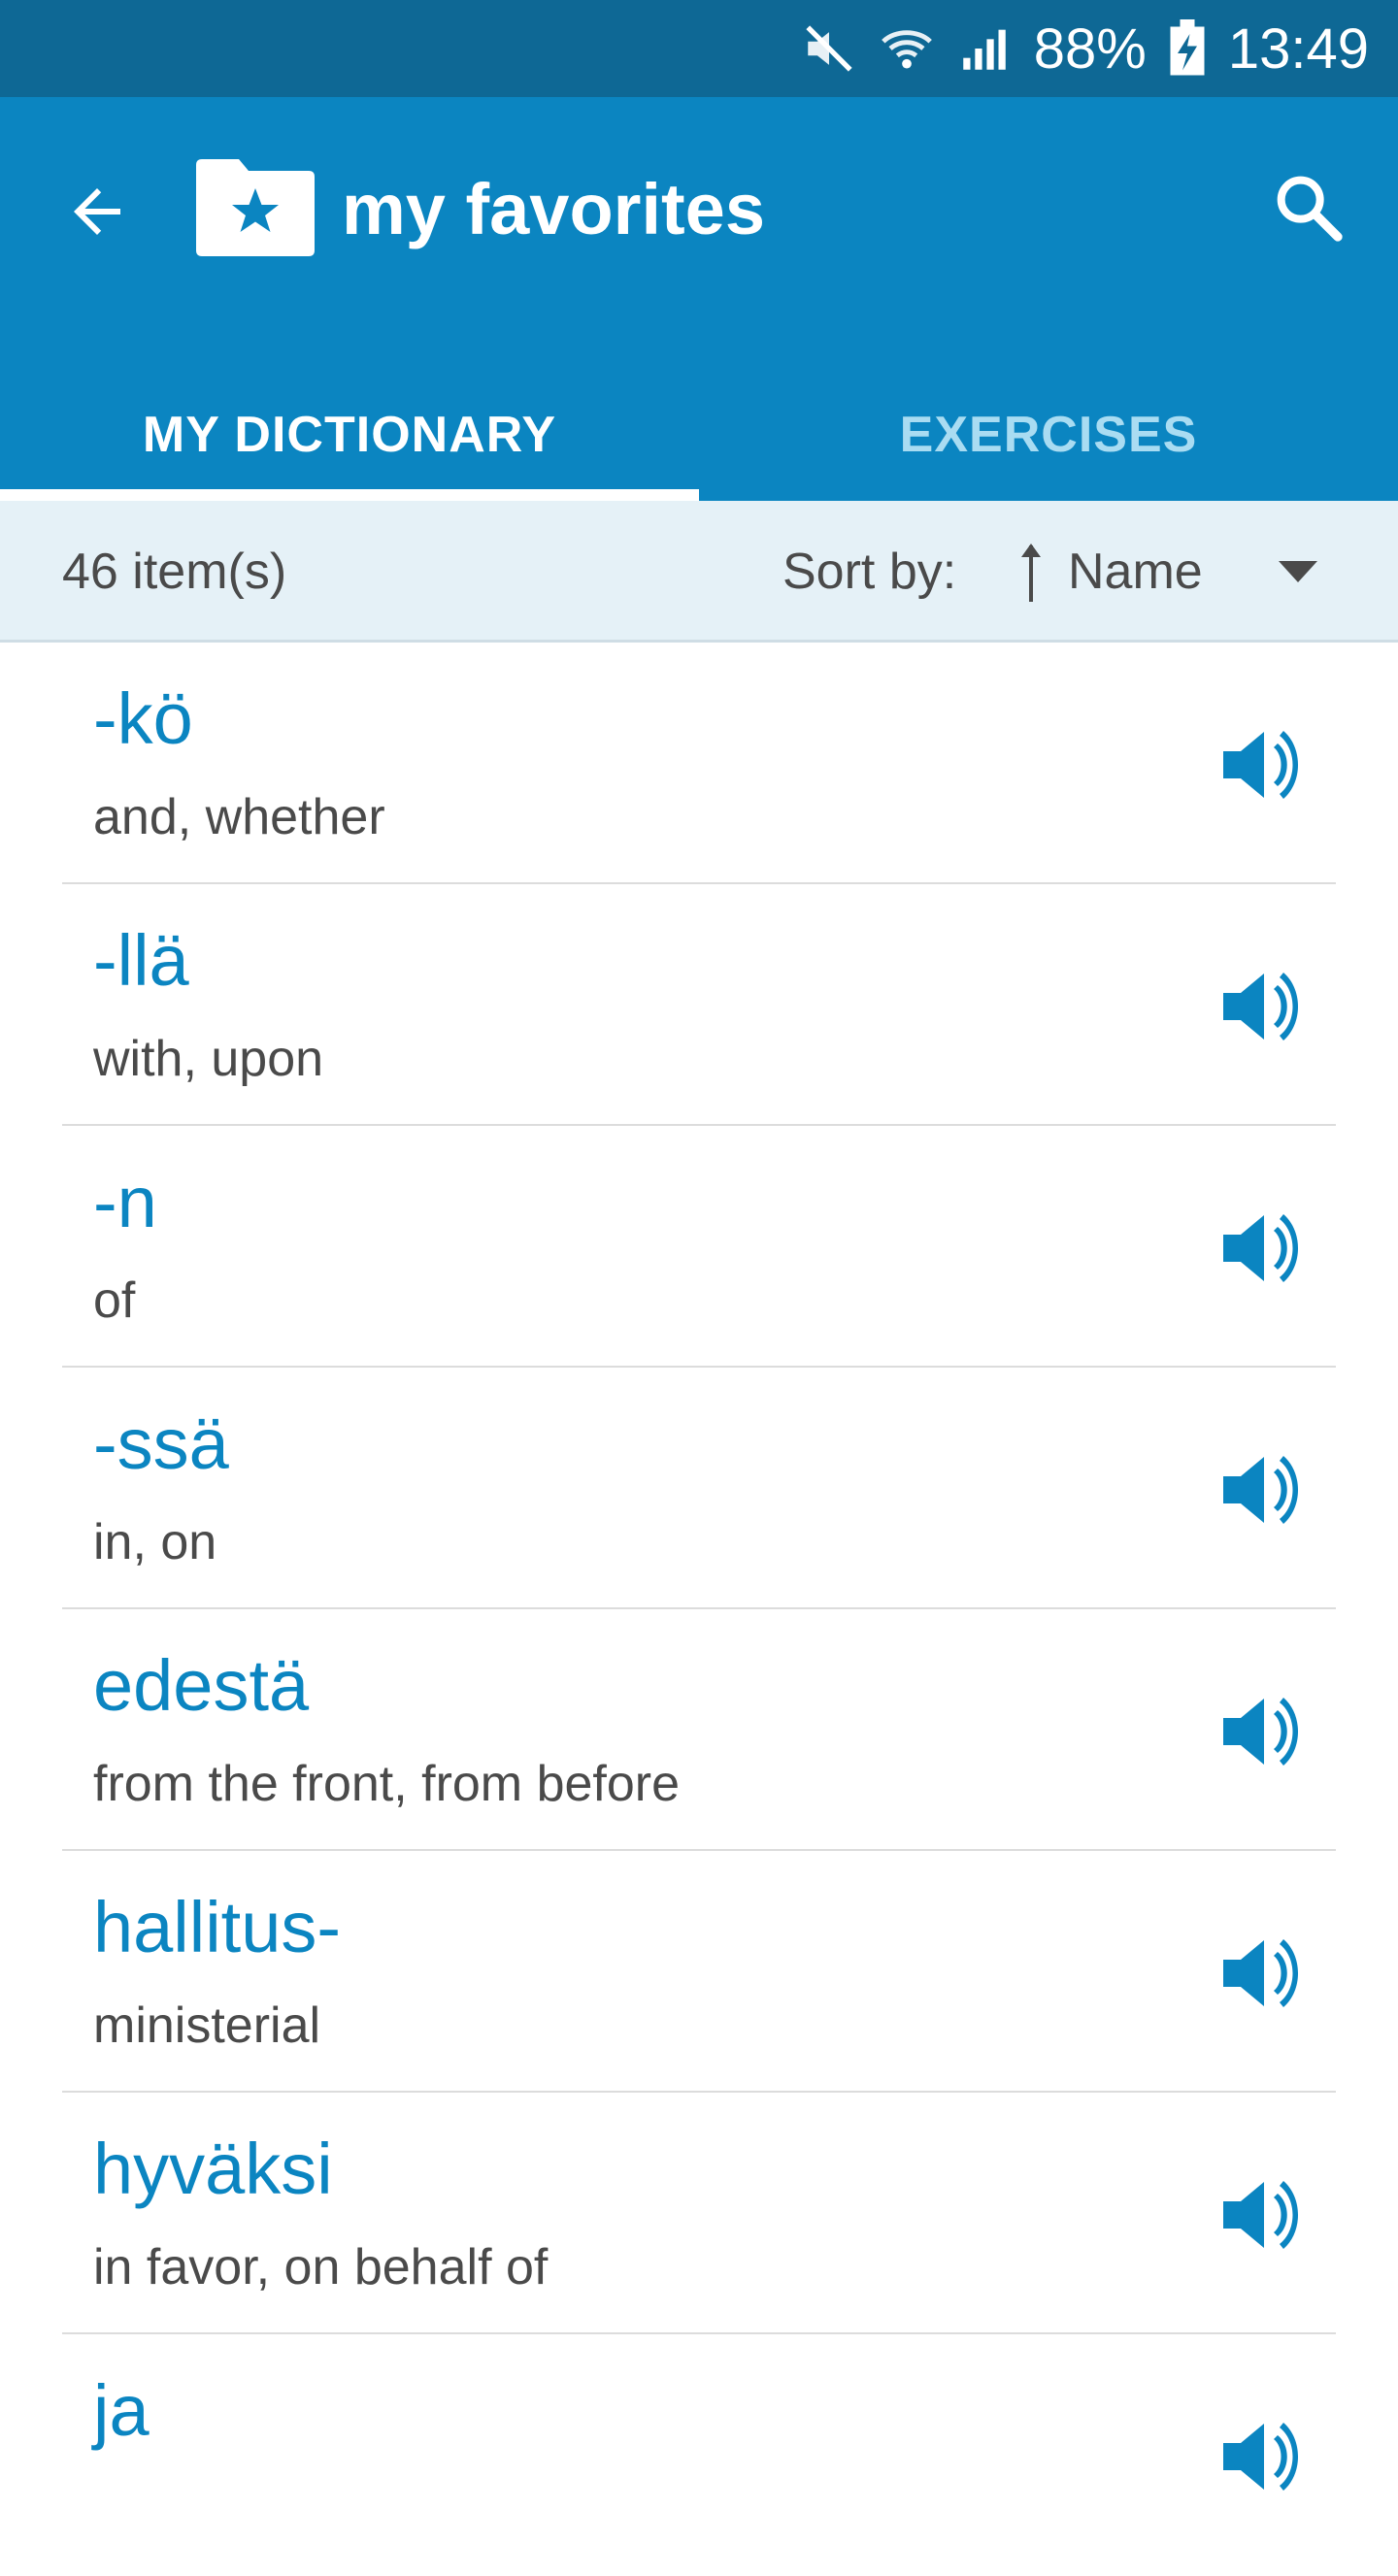  Describe the element at coordinates (699, 1247) in the screenshot. I see `list-item: -n of` at that location.